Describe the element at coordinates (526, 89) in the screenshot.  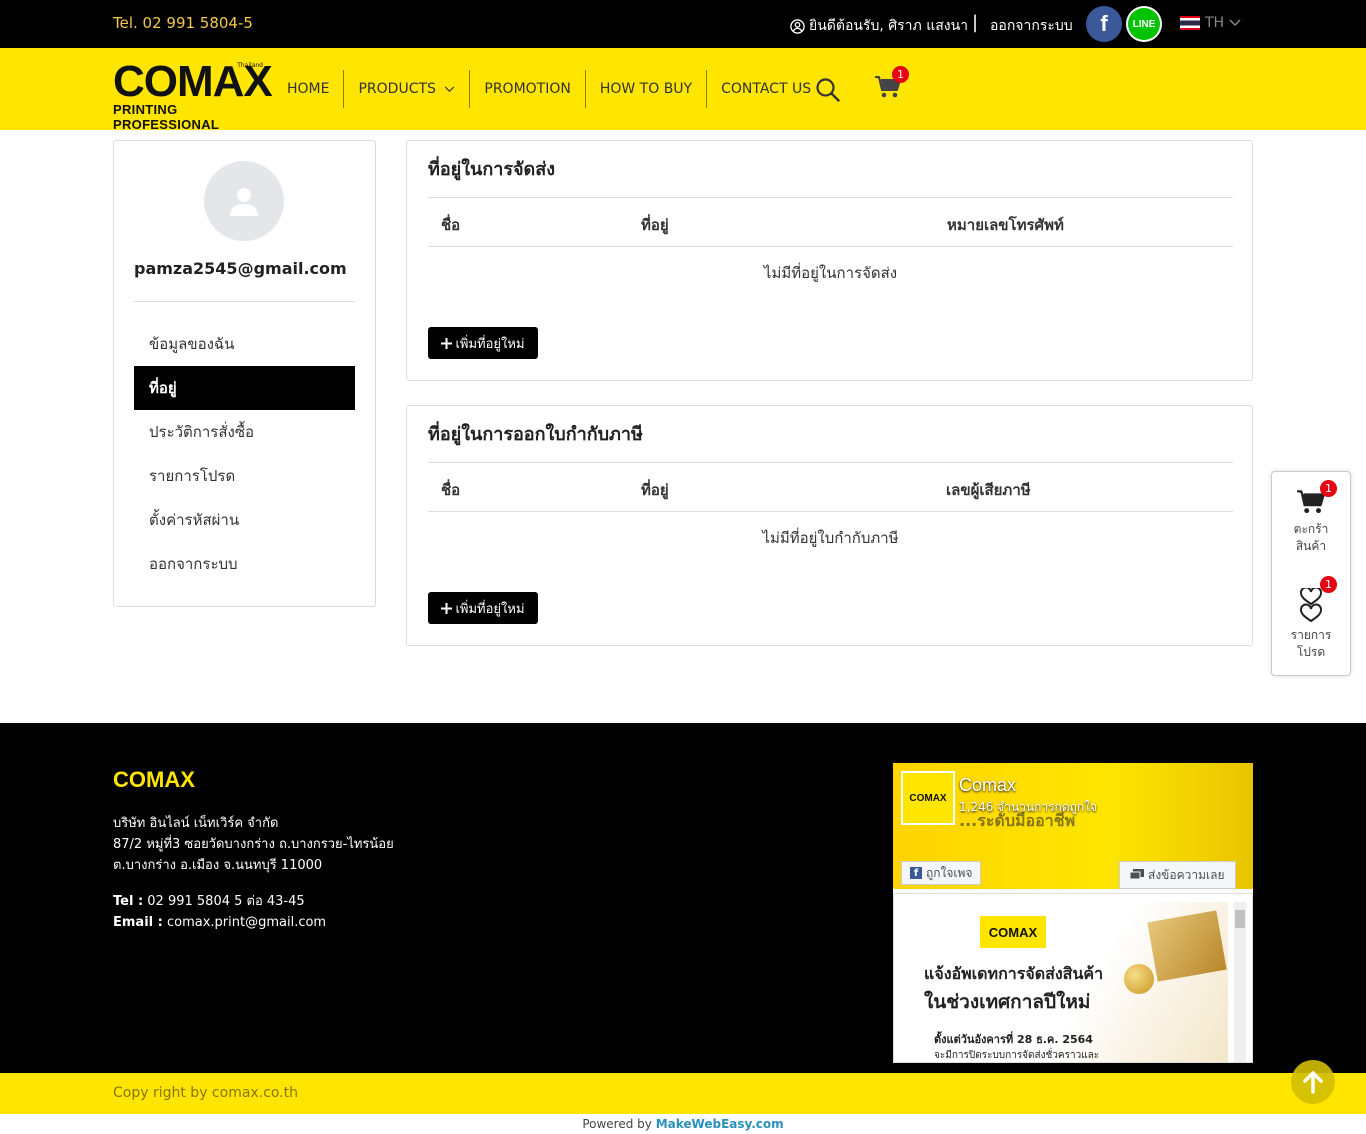
I see `nav-promotion: PROMOTION` at that location.